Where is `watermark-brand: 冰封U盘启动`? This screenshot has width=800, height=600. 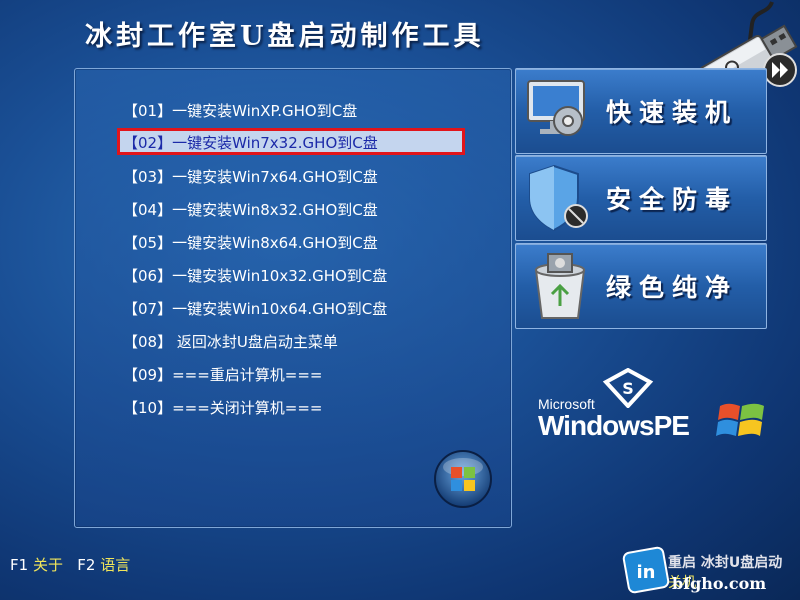 watermark-brand: 冰封U盘启动 is located at coordinates (741, 563).